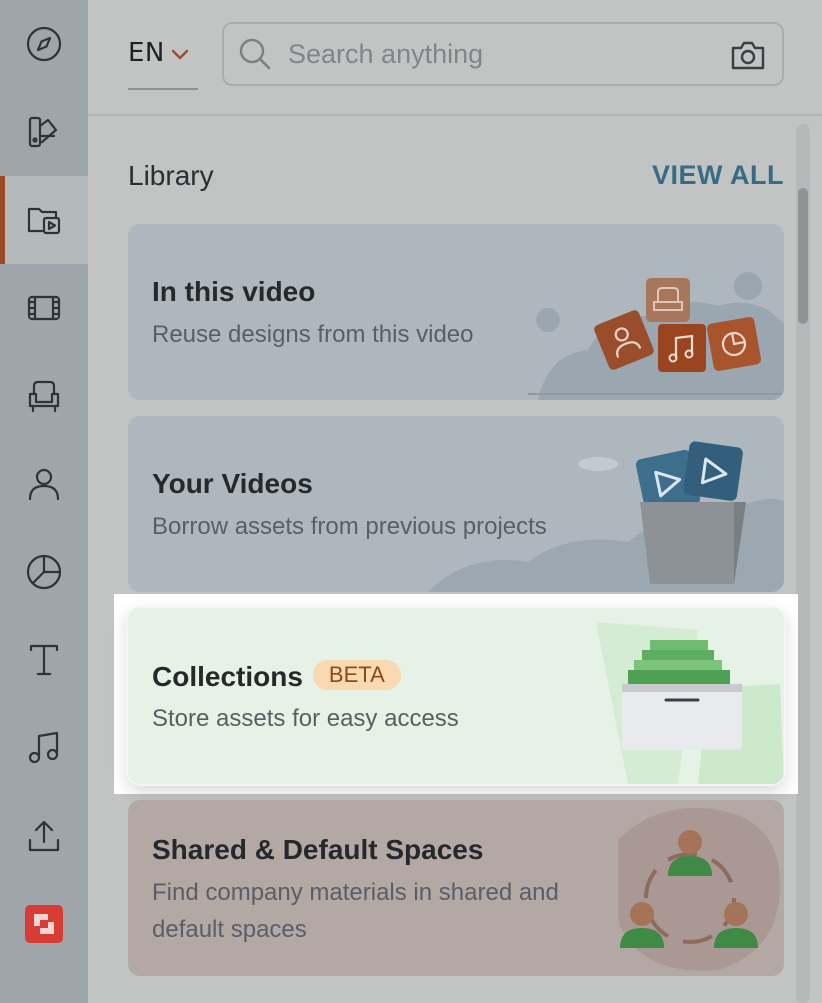 Image resolution: width=822 pixels, height=1003 pixels. I want to click on card-description: Store assets for easy access, so click(305, 718).